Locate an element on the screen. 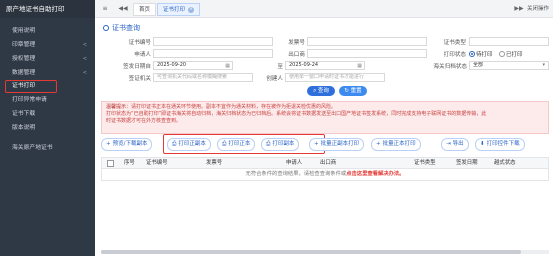 The image size is (553, 256). select-all-checkbox is located at coordinates (110, 163).